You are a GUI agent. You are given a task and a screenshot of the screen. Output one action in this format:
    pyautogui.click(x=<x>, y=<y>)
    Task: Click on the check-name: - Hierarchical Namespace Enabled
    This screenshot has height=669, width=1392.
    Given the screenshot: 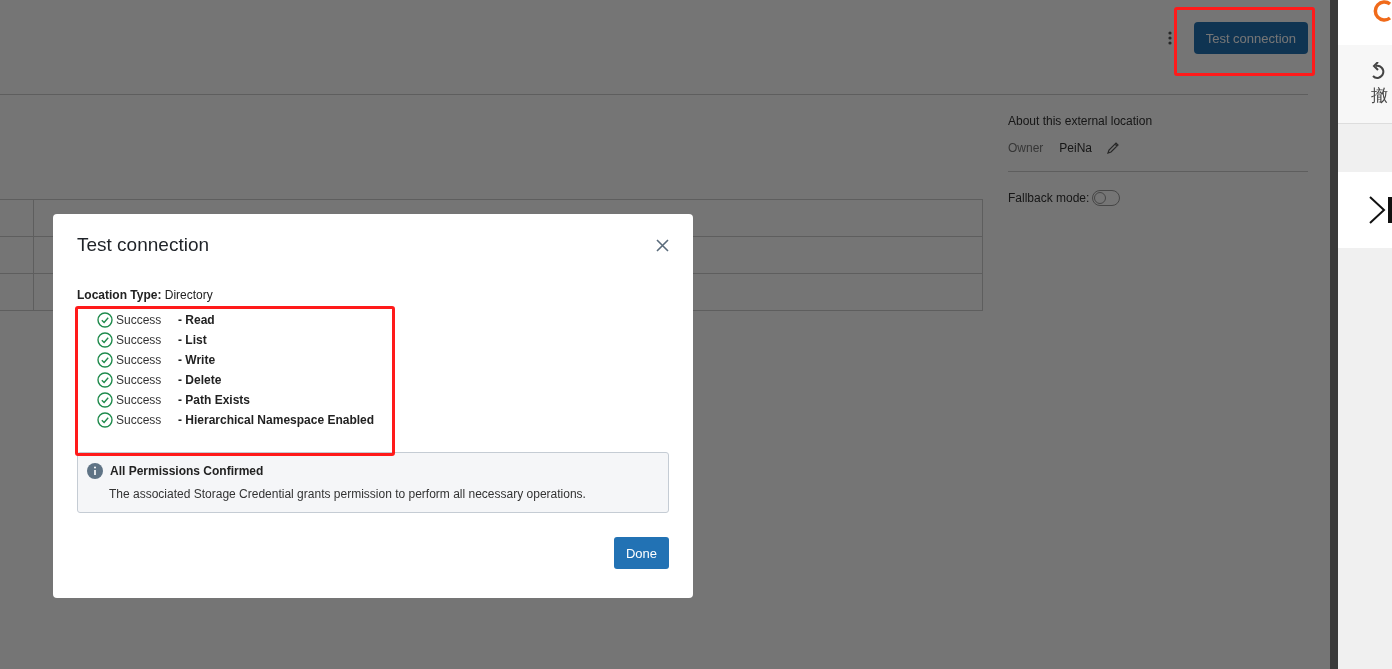 What is the action you would take?
    pyautogui.click(x=276, y=420)
    